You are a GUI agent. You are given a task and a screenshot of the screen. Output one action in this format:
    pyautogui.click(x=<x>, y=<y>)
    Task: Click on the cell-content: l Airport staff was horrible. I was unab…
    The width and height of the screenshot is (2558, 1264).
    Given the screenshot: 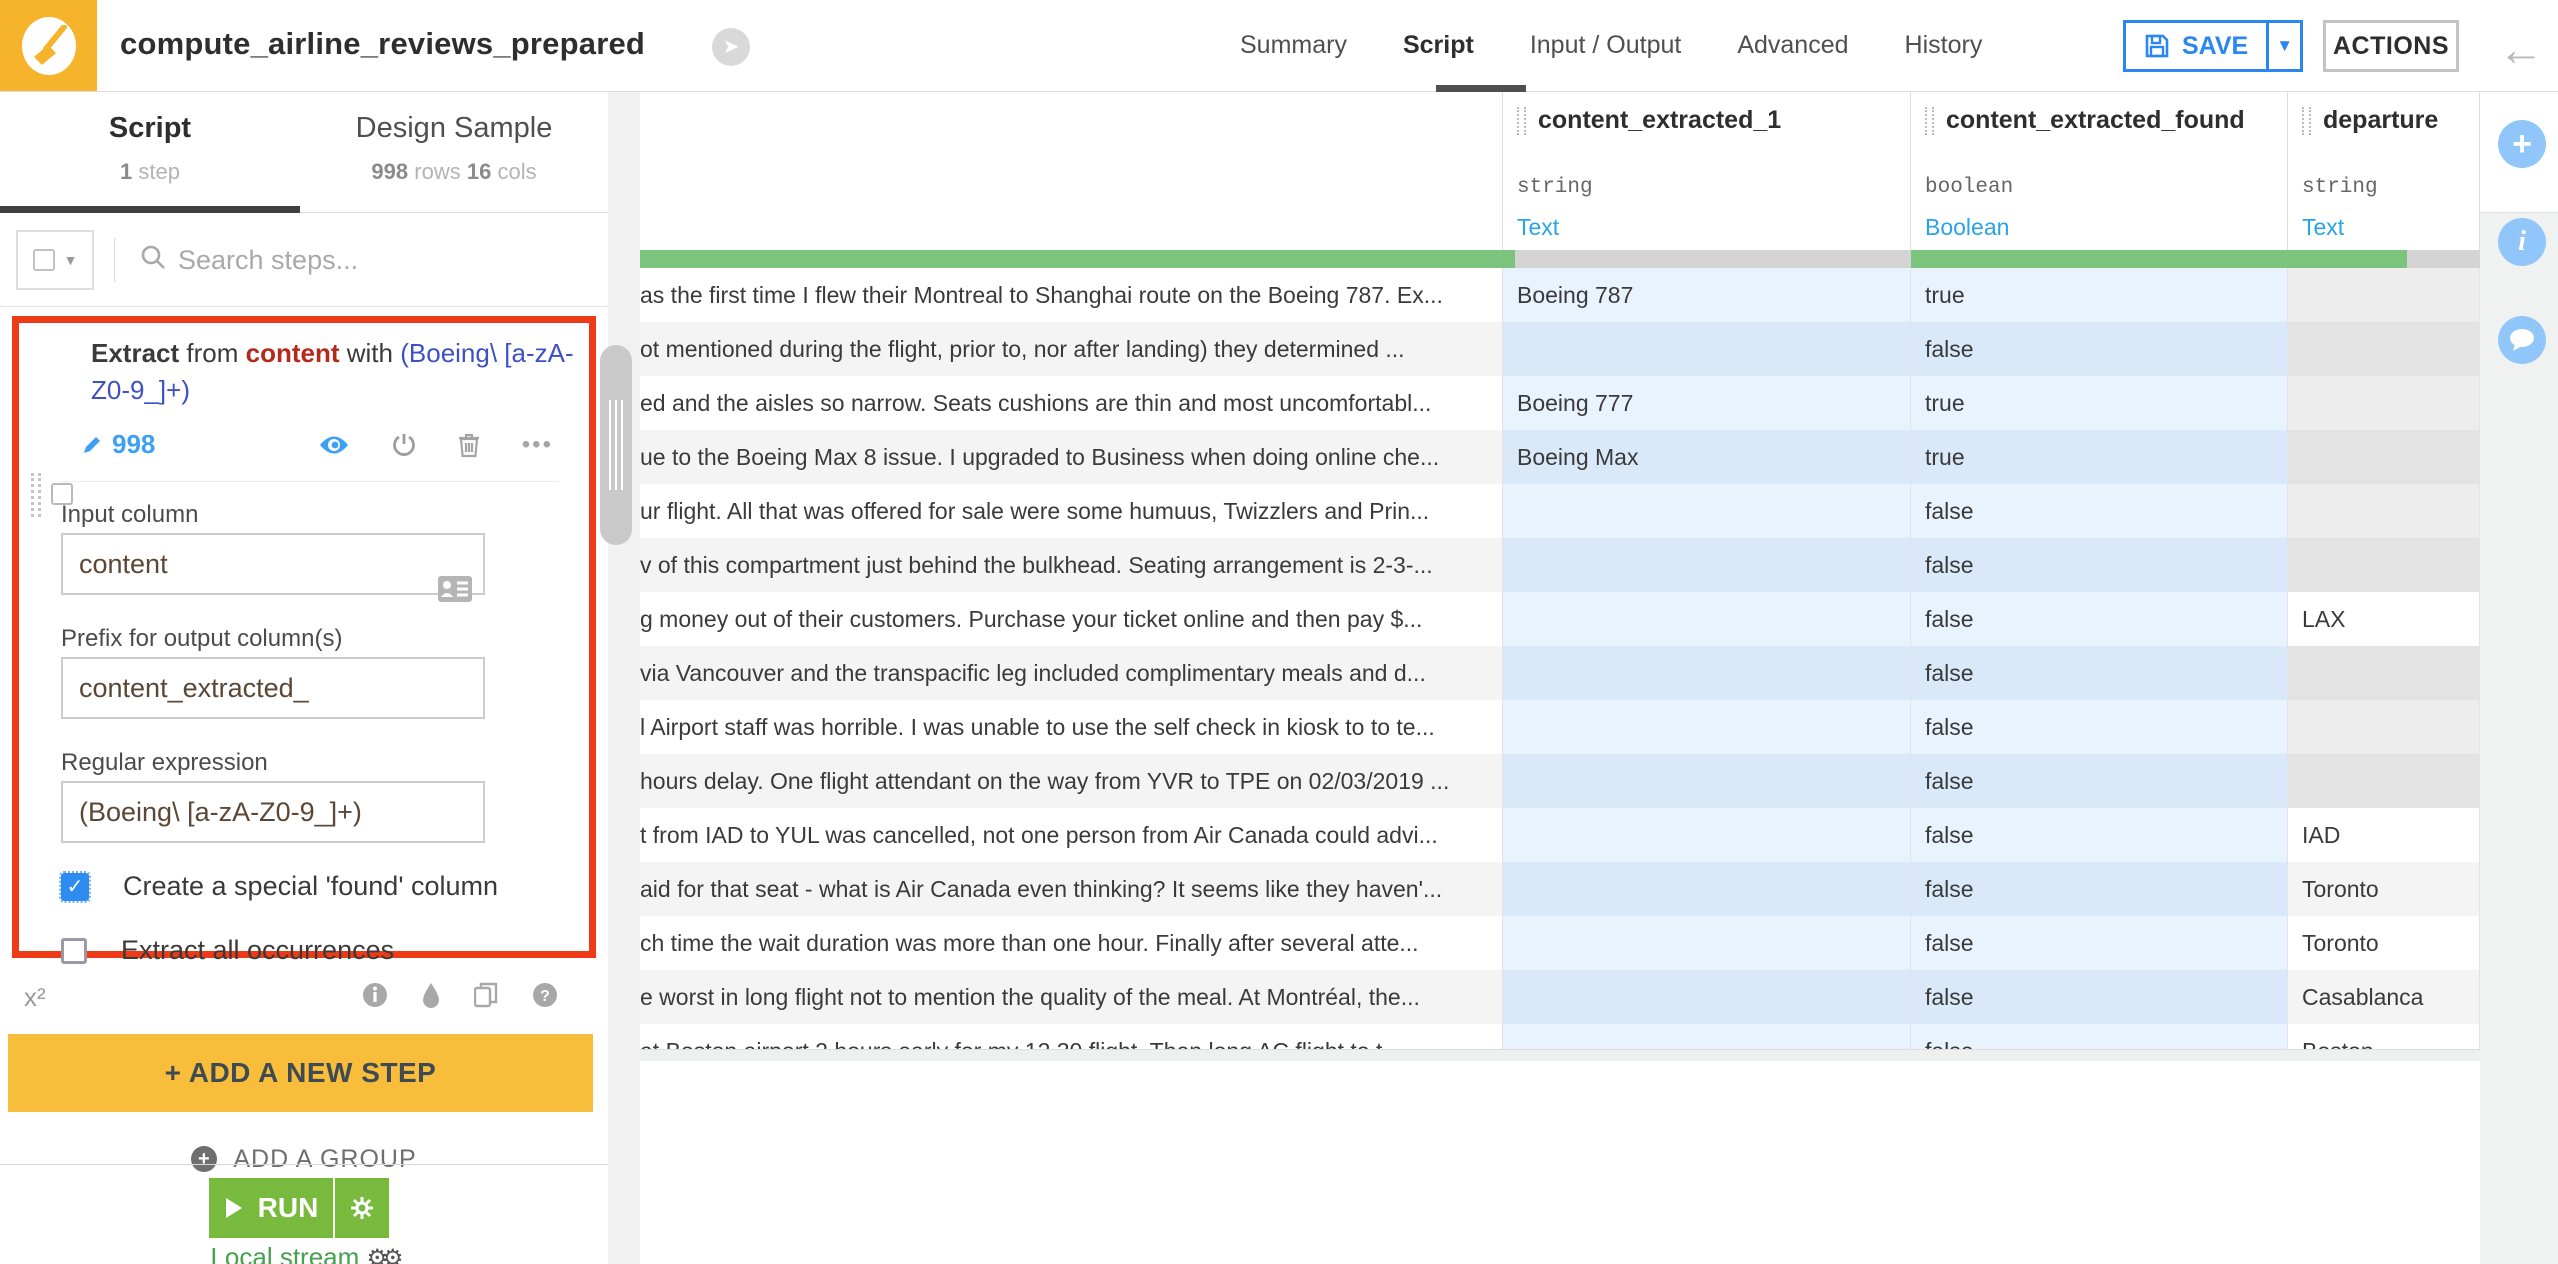 What is the action you would take?
    pyautogui.click(x=1071, y=727)
    